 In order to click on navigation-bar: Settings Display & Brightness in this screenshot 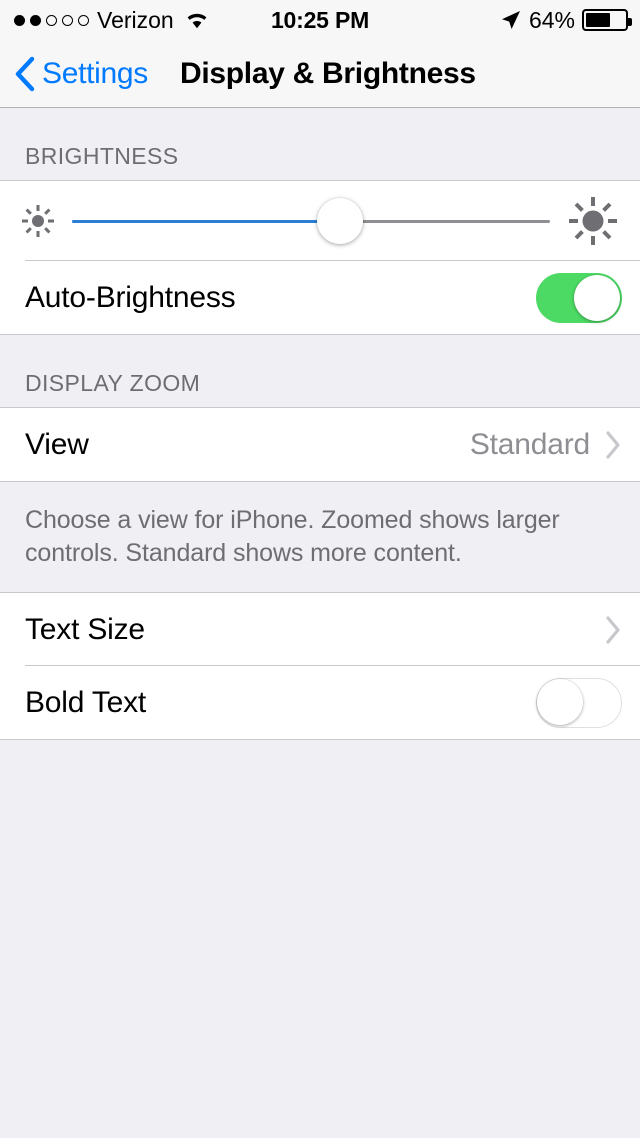, I will do `click(320, 74)`.